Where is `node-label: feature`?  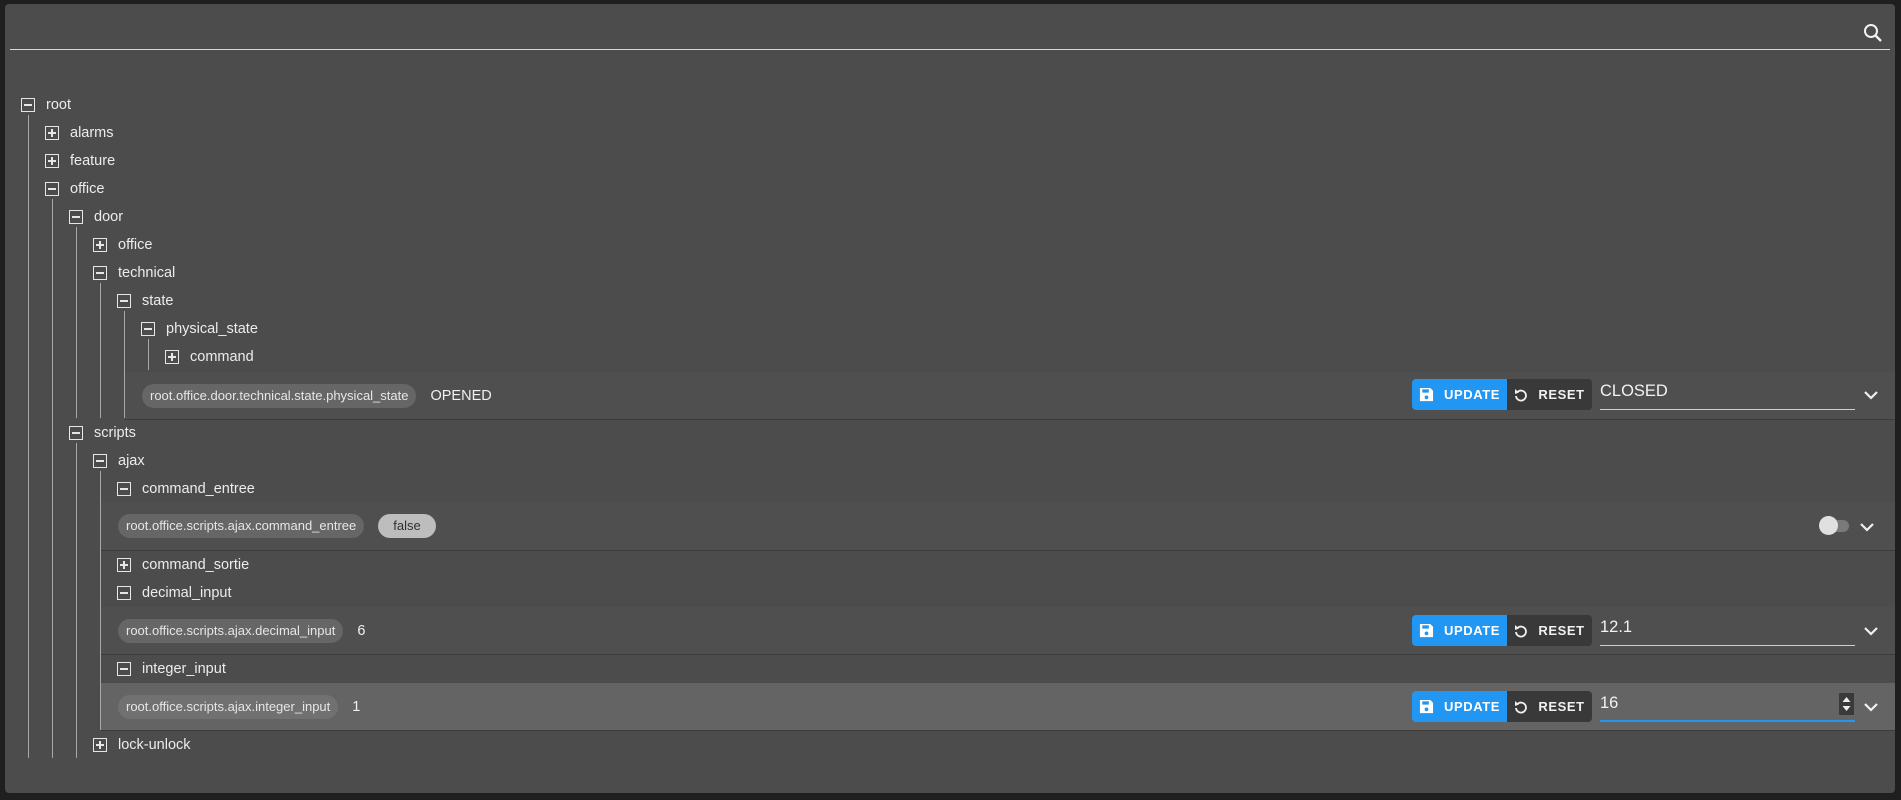 node-label: feature is located at coordinates (93, 161).